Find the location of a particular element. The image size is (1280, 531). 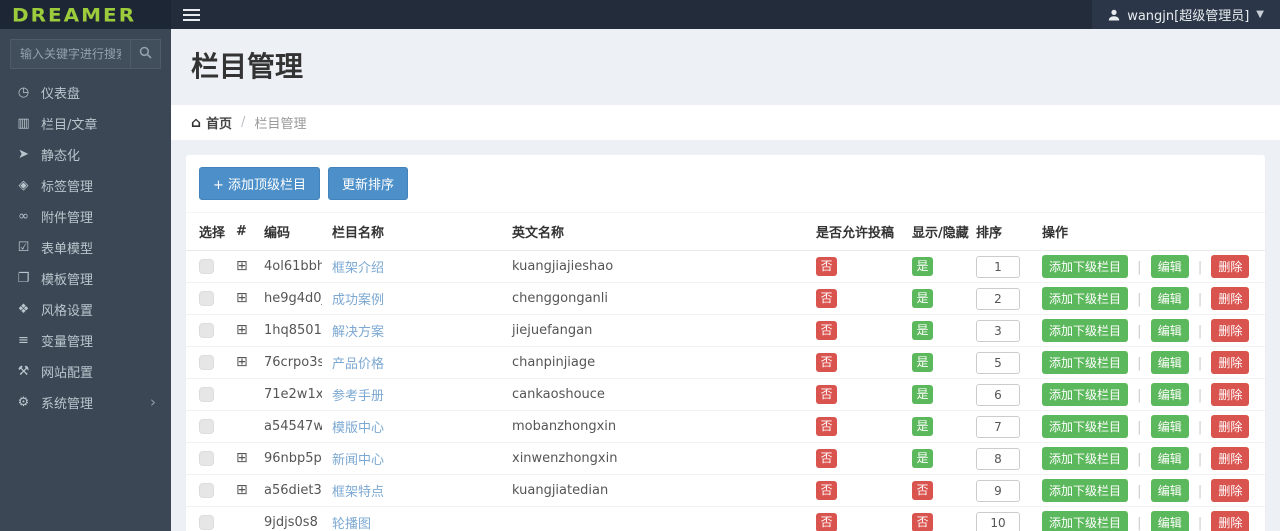

sidebar-item-system-management: ⚙ 系统管理 › is located at coordinates (85, 402).